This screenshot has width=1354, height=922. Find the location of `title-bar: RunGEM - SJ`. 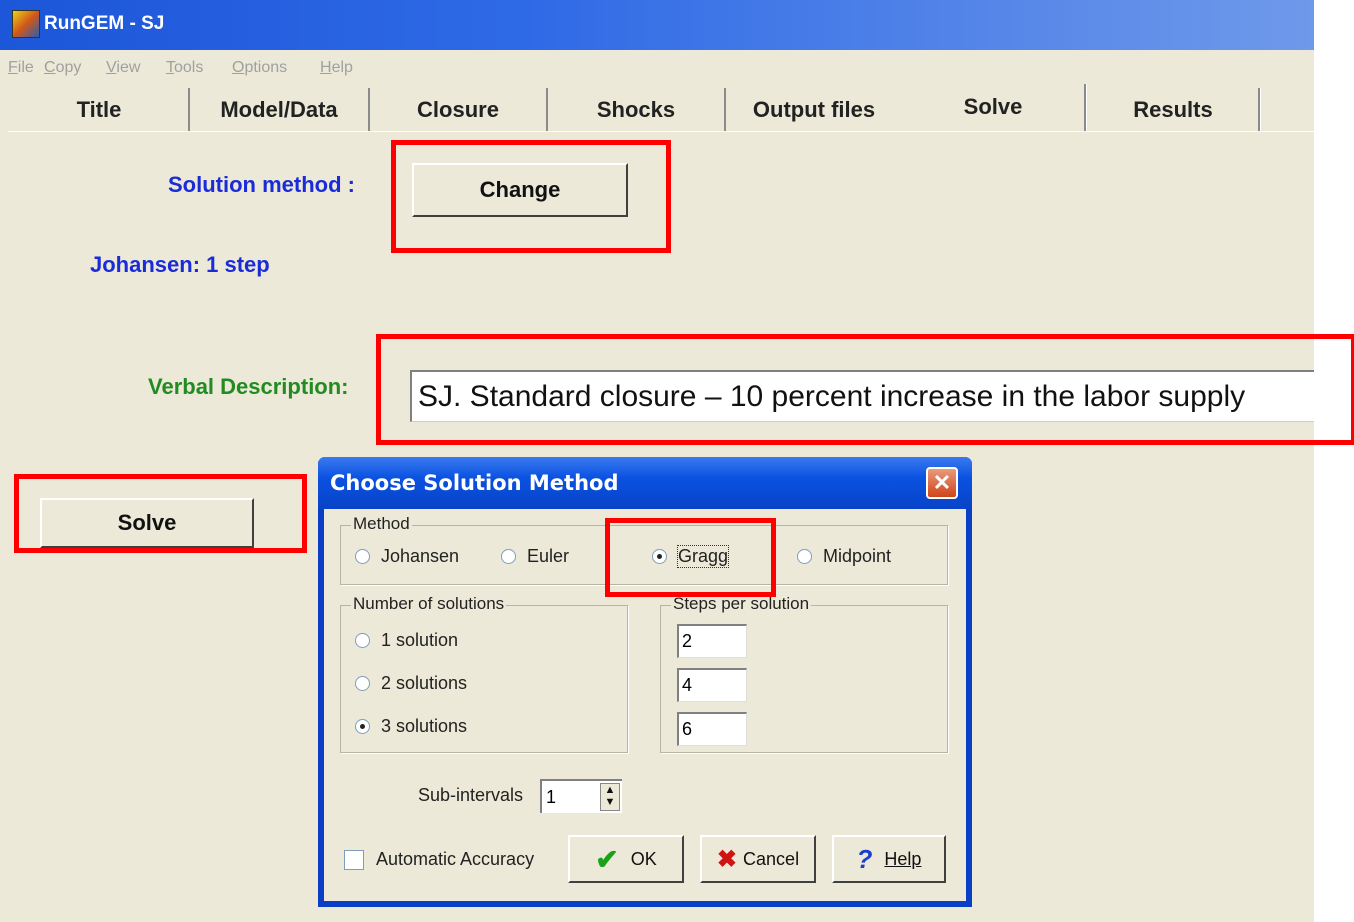

title-bar: RunGEM - SJ is located at coordinates (657, 25).